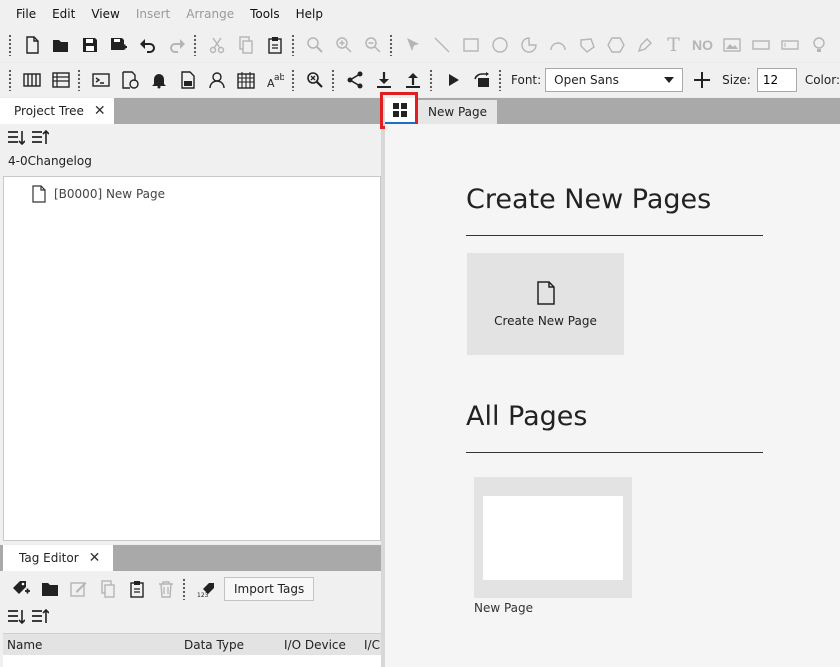  What do you see at coordinates (205, 589) in the screenshot?
I see `numeric-tag-icon: 123` at bounding box center [205, 589].